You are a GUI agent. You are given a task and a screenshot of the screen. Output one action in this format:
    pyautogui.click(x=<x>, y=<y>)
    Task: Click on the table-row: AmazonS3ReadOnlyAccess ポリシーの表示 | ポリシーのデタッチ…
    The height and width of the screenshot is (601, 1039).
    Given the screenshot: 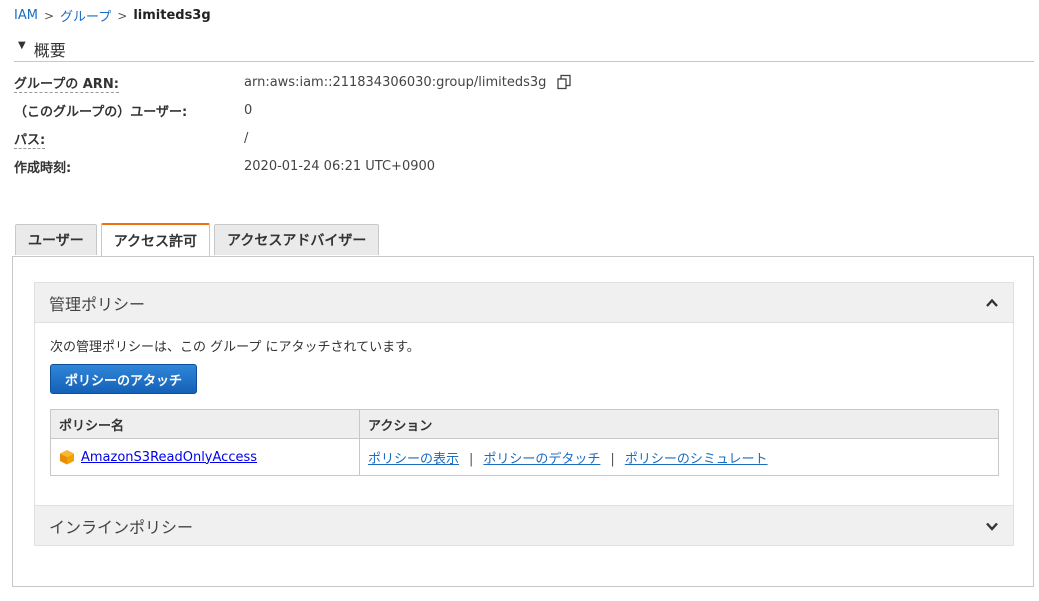 What is the action you would take?
    pyautogui.click(x=524, y=457)
    